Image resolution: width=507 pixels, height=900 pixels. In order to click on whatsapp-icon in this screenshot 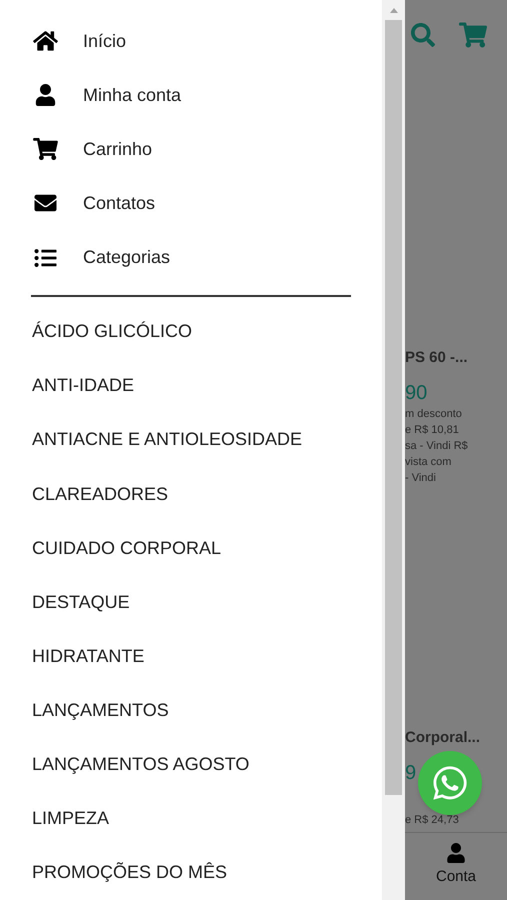, I will do `click(450, 783)`.